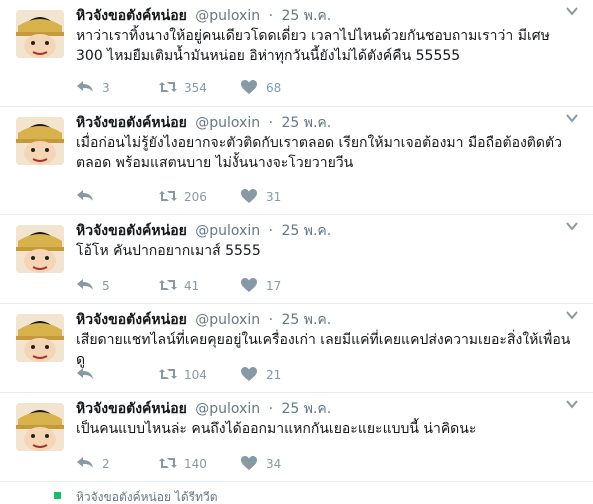  Describe the element at coordinates (195, 464) in the screenshot. I see `retweet-count: 140` at that location.